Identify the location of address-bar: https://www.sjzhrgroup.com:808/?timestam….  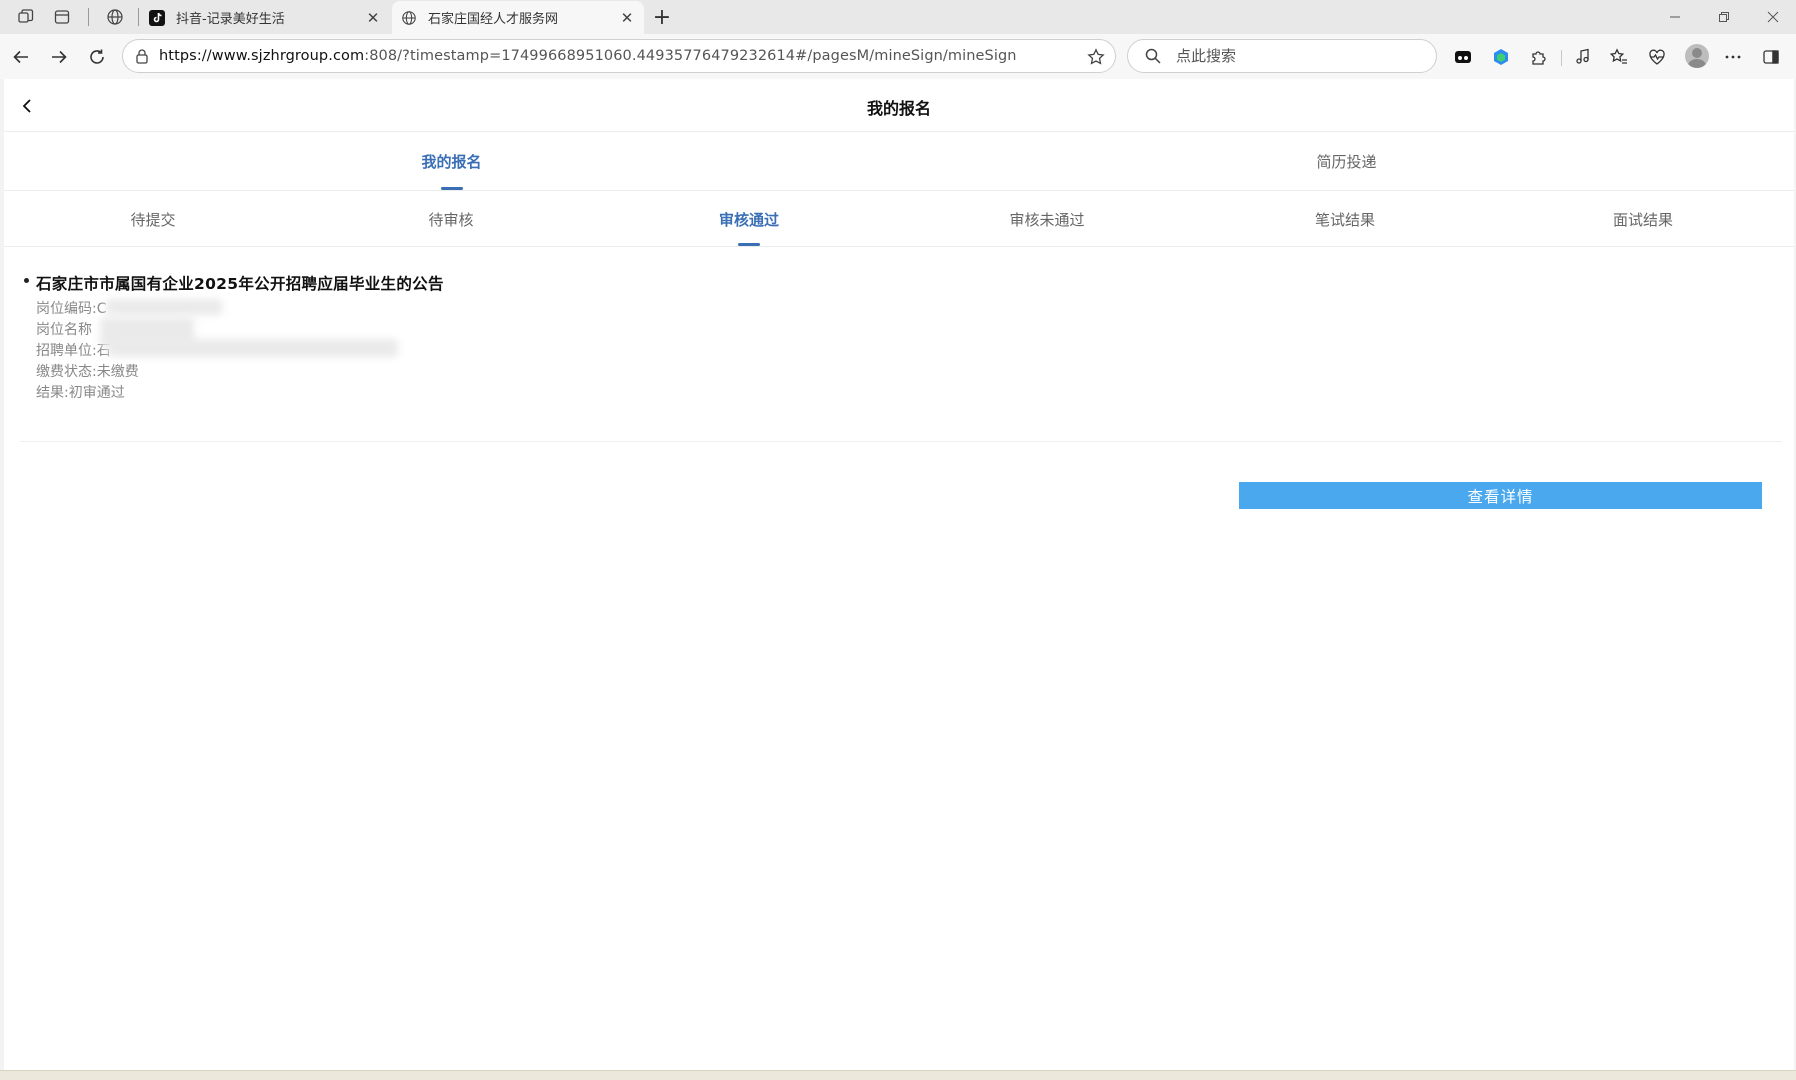
(619, 56).